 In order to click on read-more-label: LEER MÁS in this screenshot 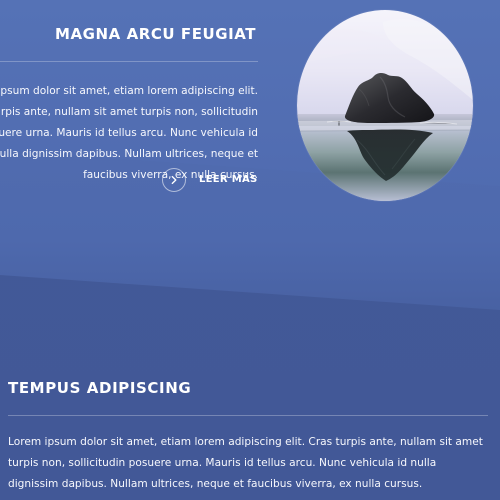, I will do `click(228, 179)`.